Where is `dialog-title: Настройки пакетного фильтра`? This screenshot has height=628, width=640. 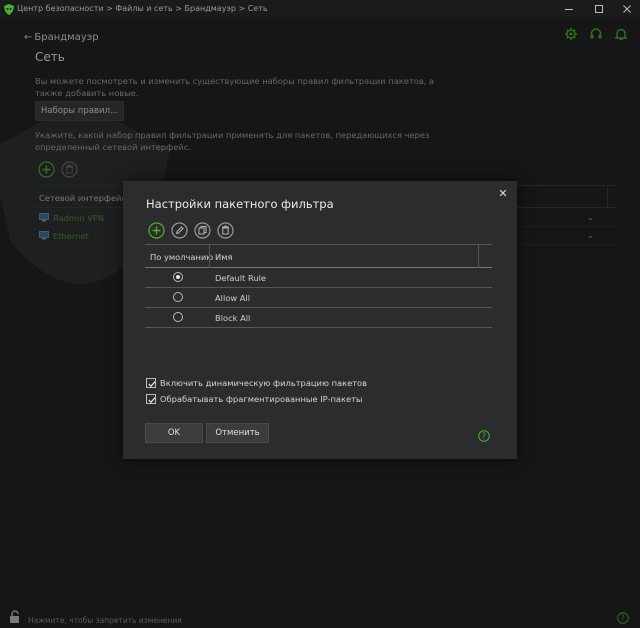
dialog-title: Настройки пакетного фильтра is located at coordinates (240, 204).